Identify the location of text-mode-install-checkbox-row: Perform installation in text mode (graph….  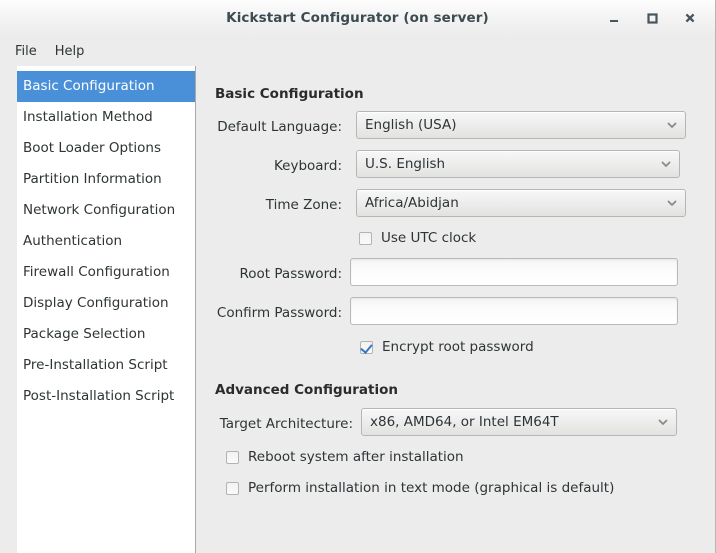
(420, 488).